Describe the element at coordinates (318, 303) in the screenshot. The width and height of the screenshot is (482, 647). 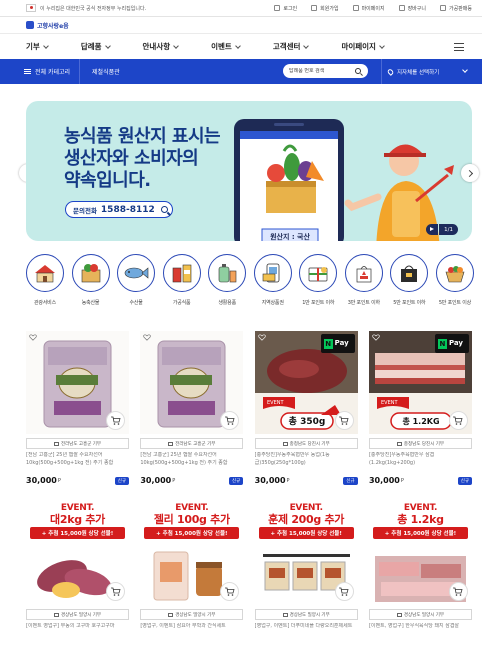
I see `quick-category-label: 1만 포인트 이하` at that location.